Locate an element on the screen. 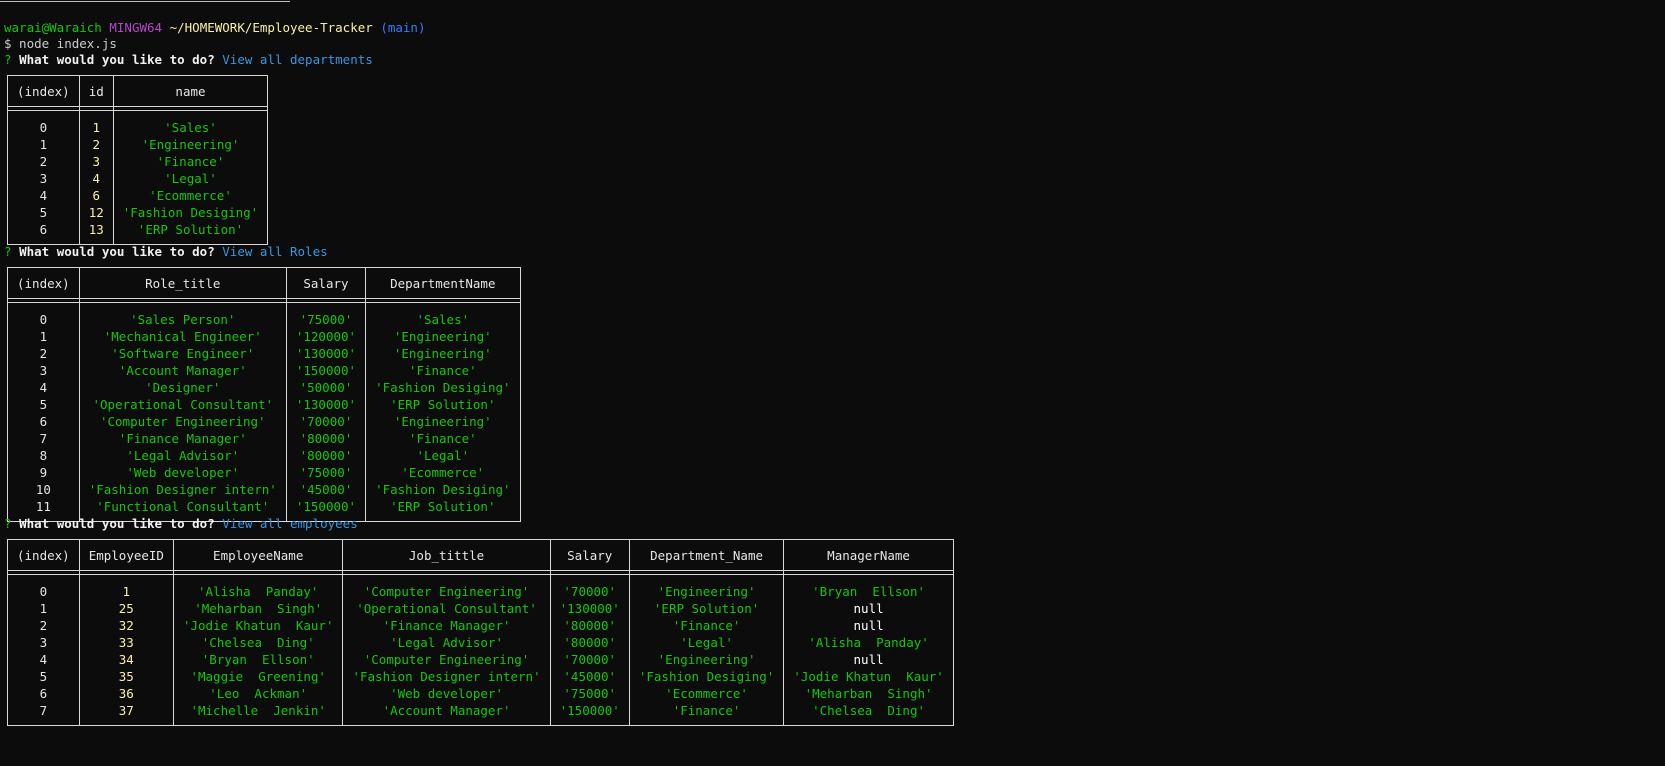 Image resolution: width=1665 pixels, height=766 pixels. question-mark-icon: ? is located at coordinates (8, 251).